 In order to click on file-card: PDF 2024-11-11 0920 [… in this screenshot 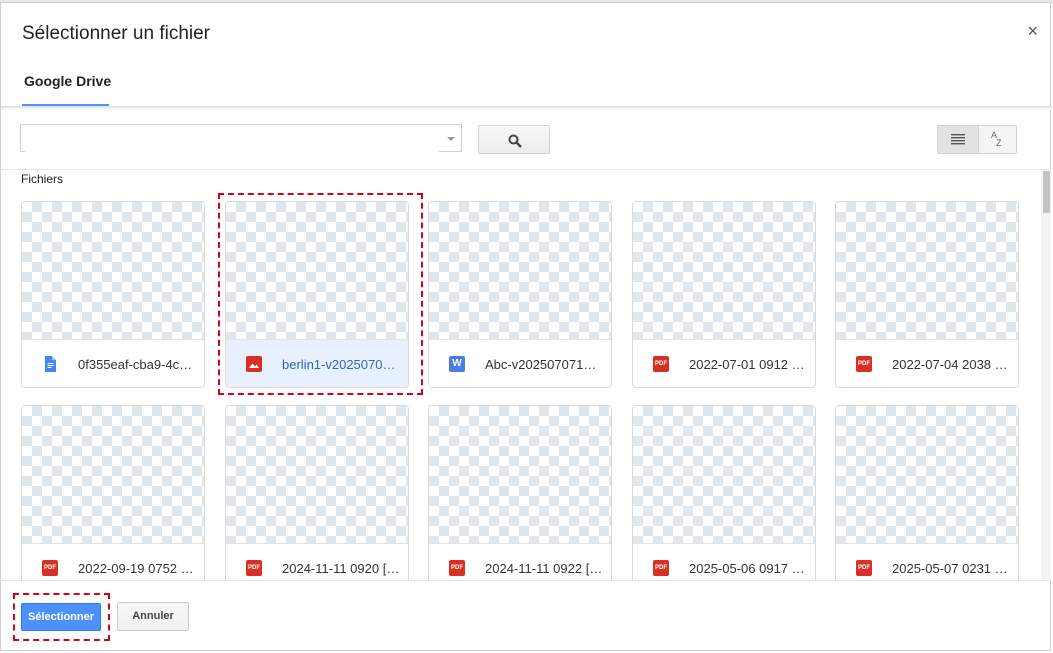, I will do `click(317, 492)`.